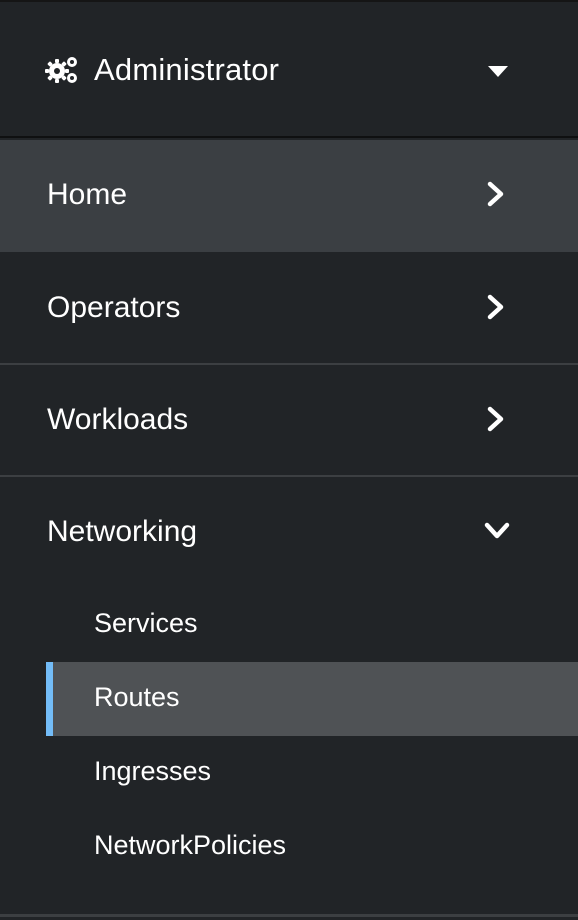  I want to click on nav-item-label: Ingresses, so click(153, 771).